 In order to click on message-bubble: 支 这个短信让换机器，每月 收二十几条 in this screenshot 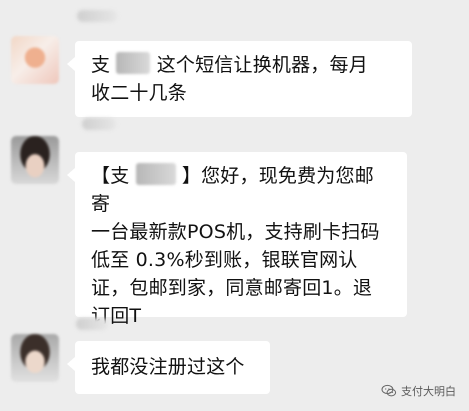, I will do `click(239, 79)`.